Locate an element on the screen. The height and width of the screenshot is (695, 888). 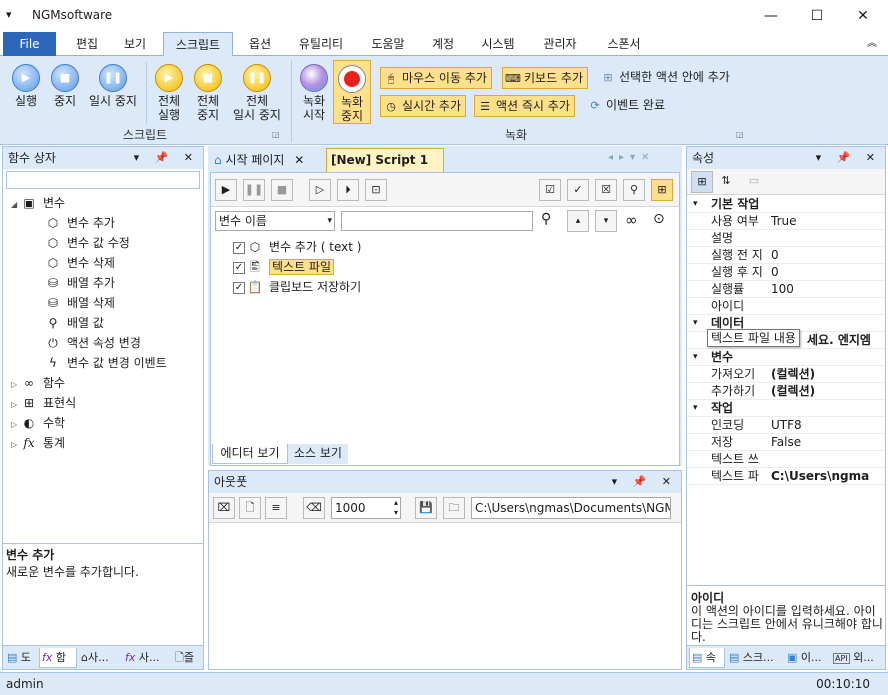
tab-utility: 유틸리티 is located at coordinates (321, 44).